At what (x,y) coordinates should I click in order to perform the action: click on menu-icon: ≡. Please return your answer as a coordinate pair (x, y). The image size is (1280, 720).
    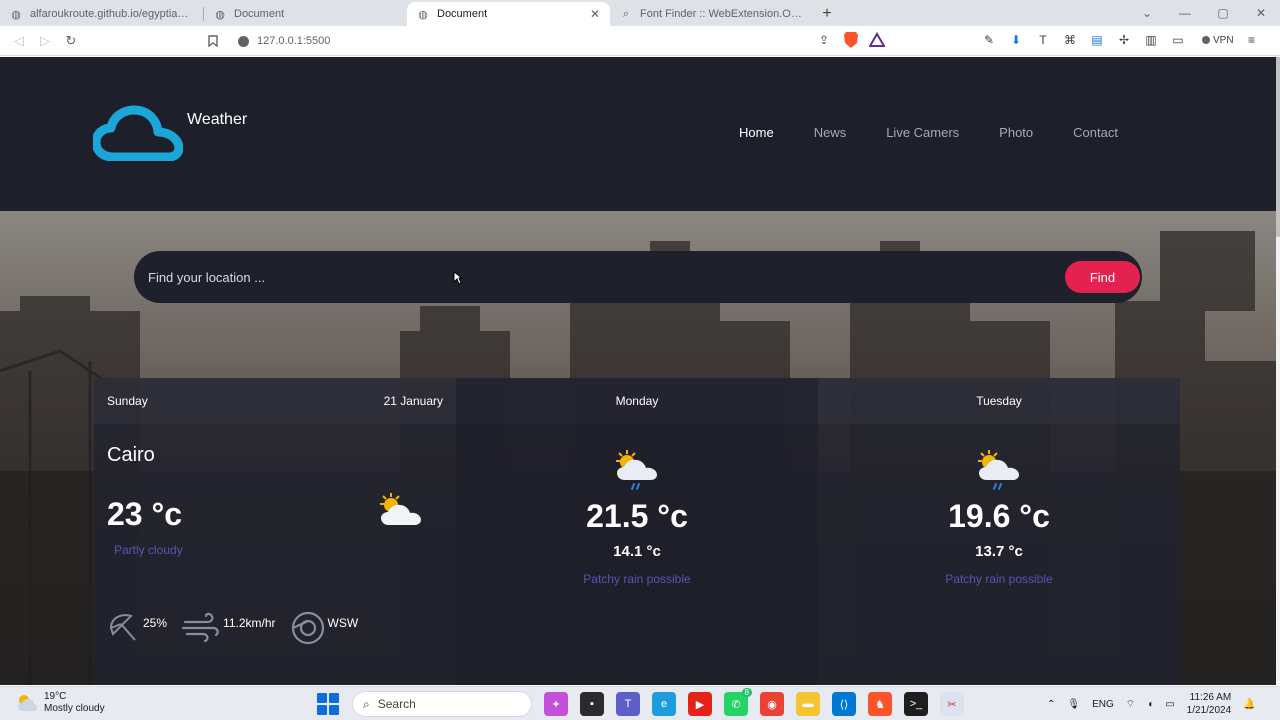
    Looking at the image, I should click on (1252, 40).